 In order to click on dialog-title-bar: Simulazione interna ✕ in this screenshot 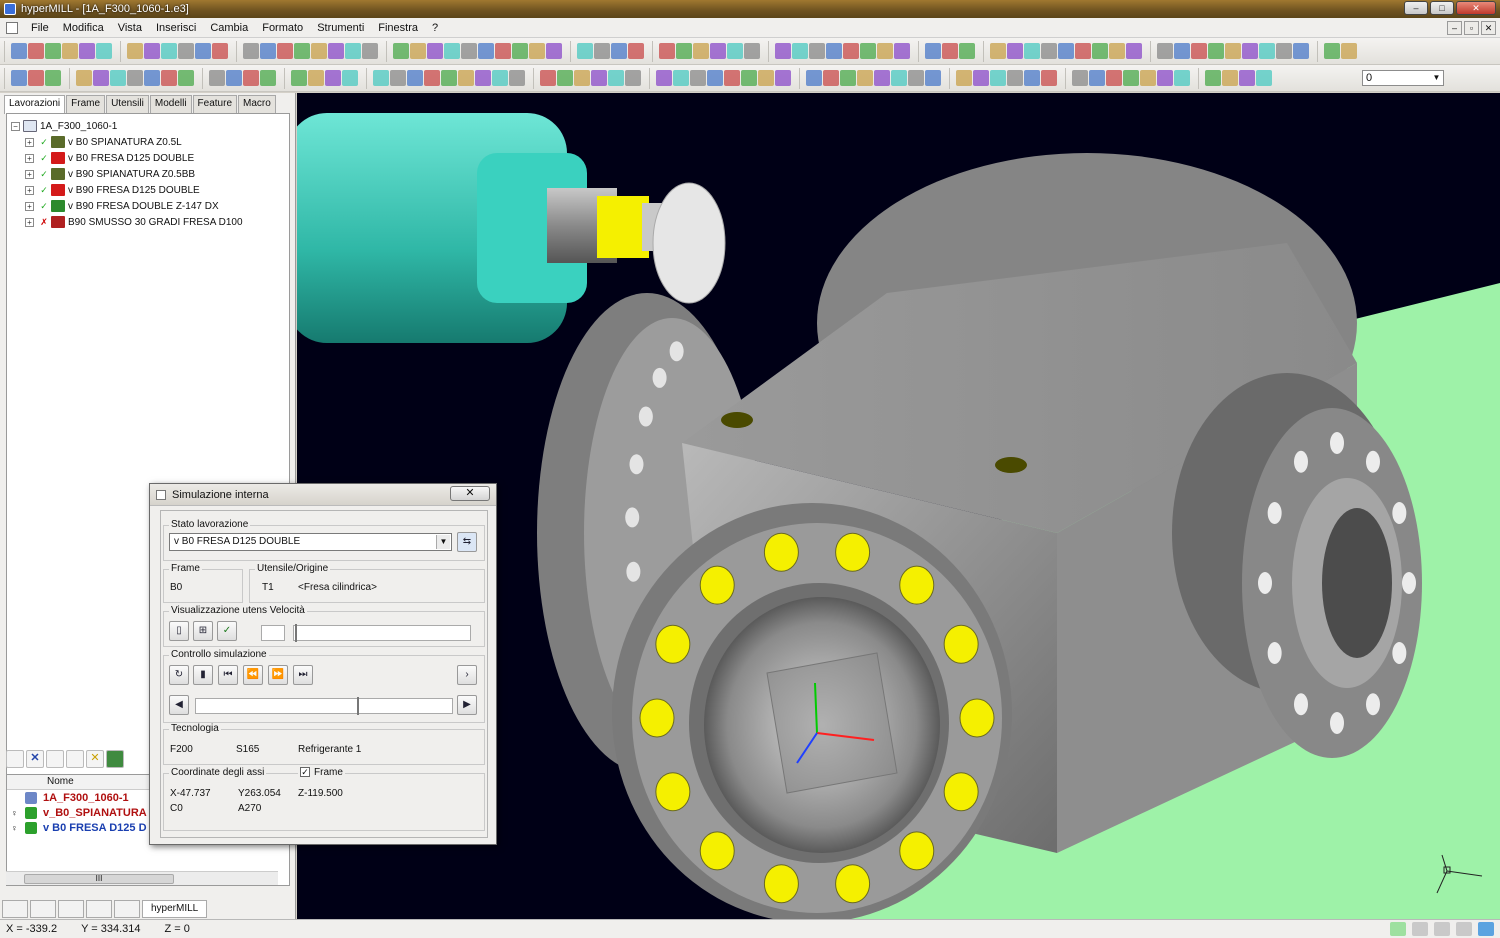, I will do `click(323, 495)`.